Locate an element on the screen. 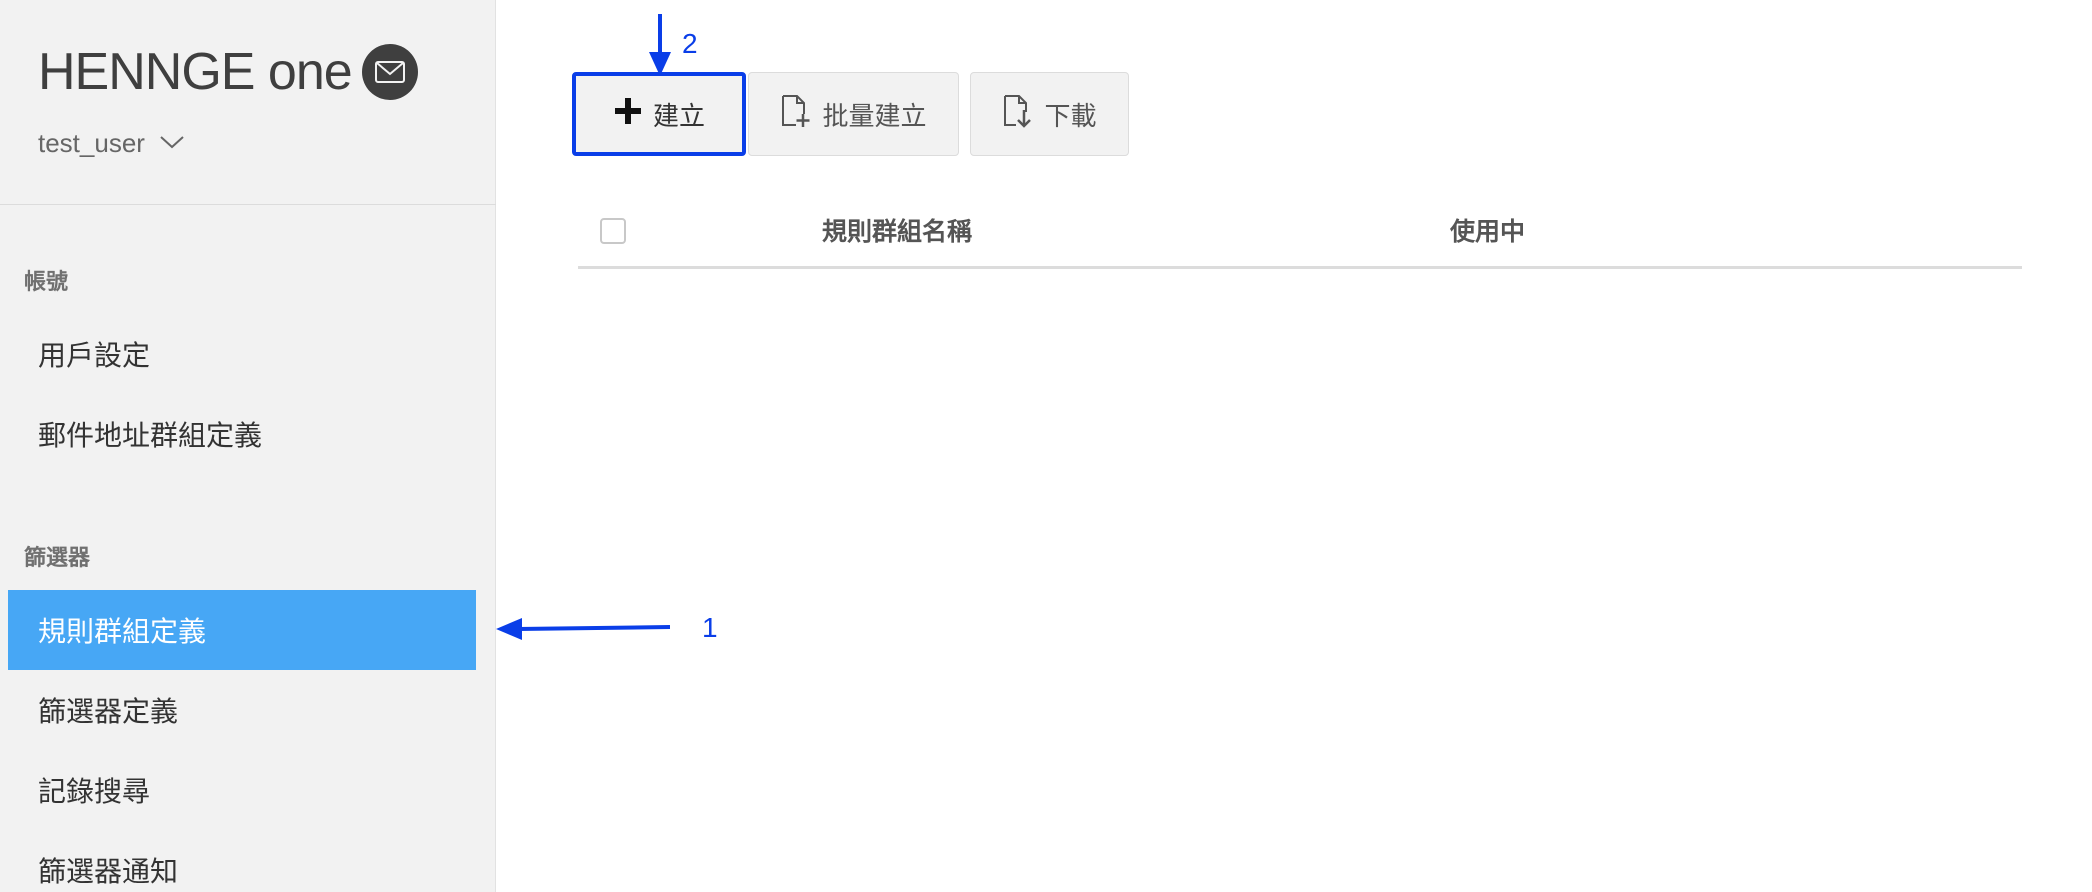 The height and width of the screenshot is (892, 2092). download-button: 下載 is located at coordinates (1049, 114).